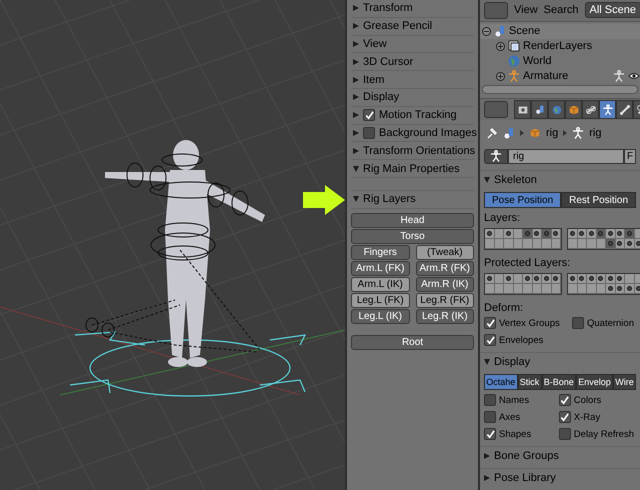  I want to click on panel-header: Grease Pencil, so click(412, 27).